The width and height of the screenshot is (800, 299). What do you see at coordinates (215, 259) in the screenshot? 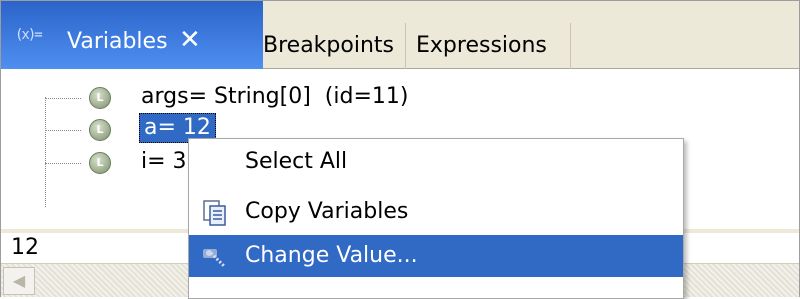
I see `change-value-icon` at bounding box center [215, 259].